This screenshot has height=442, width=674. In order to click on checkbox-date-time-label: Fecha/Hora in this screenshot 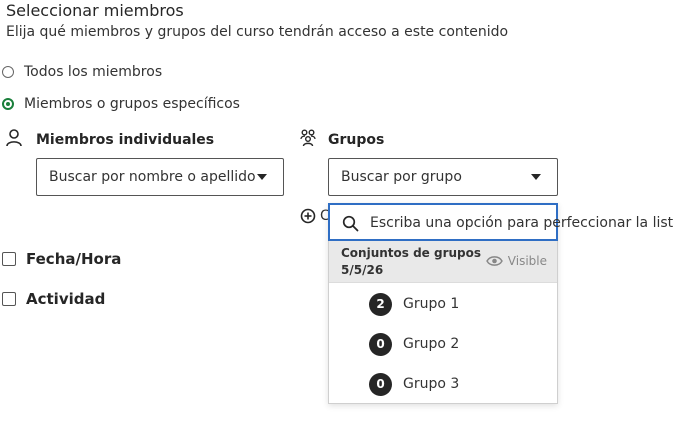, I will do `click(74, 259)`.